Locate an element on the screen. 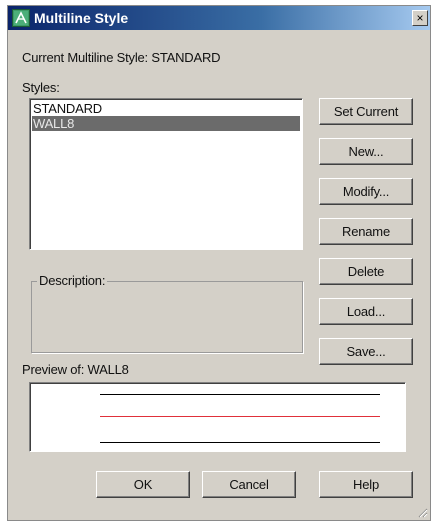 The width and height of the screenshot is (434, 524). preview-label: Preview of: WALL8 is located at coordinates (75, 369).